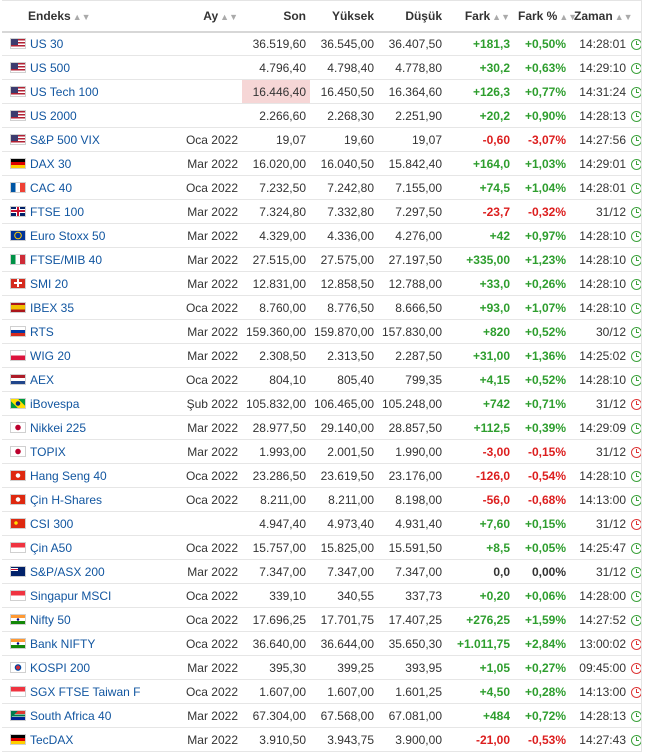 This screenshot has width=650, height=753. What do you see at coordinates (480, 355) in the screenshot?
I see `change-cell: +31,00` at bounding box center [480, 355].